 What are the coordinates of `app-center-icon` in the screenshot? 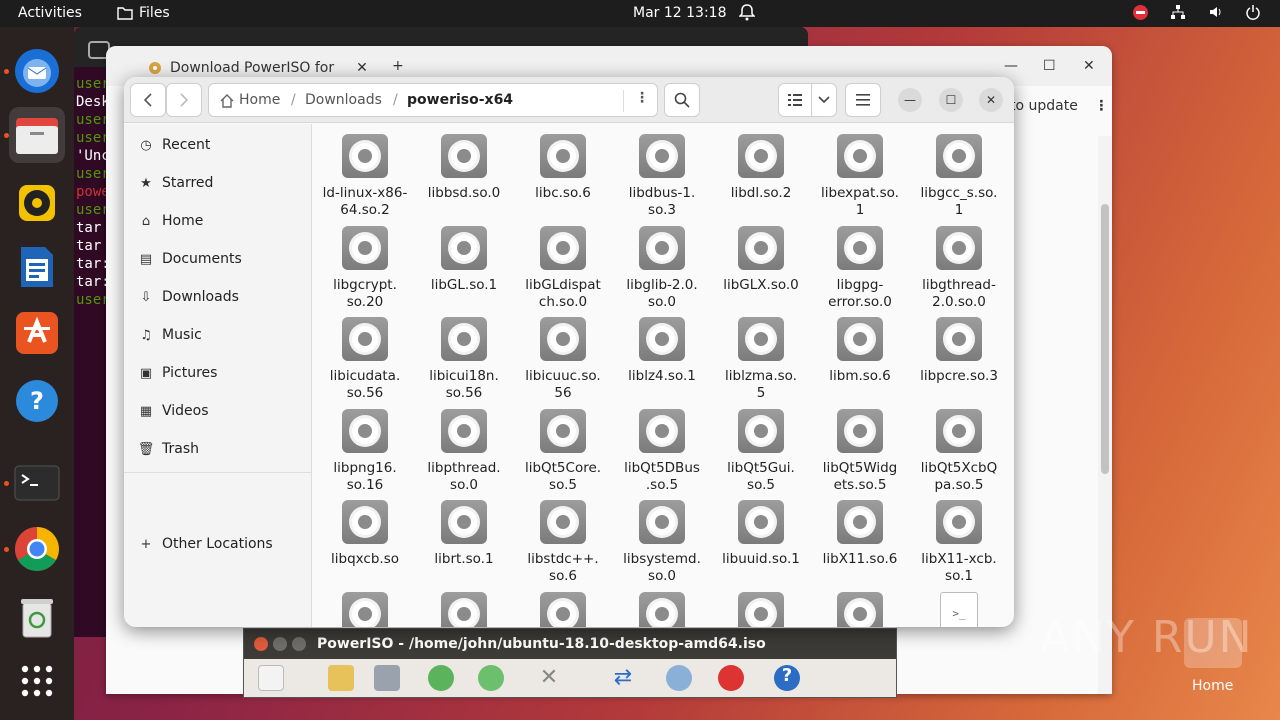 It's located at (37, 333).